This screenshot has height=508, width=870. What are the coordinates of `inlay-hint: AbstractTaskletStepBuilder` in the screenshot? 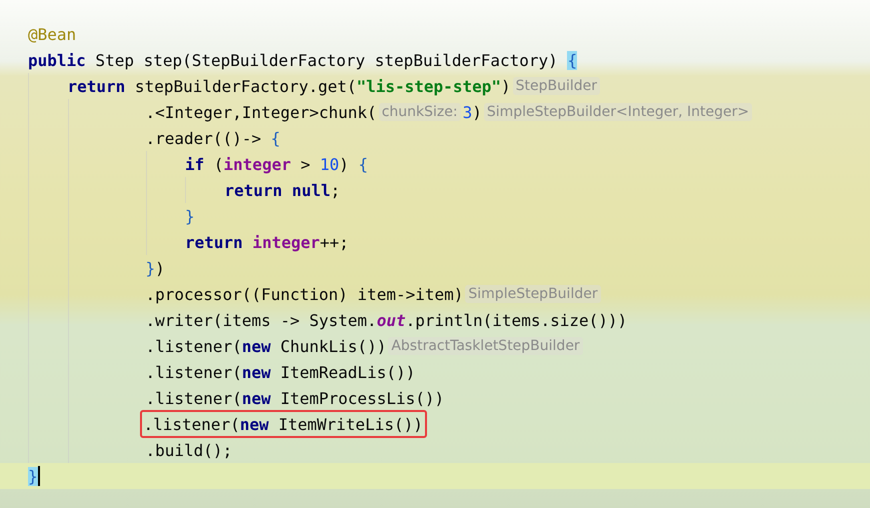 It's located at (485, 346).